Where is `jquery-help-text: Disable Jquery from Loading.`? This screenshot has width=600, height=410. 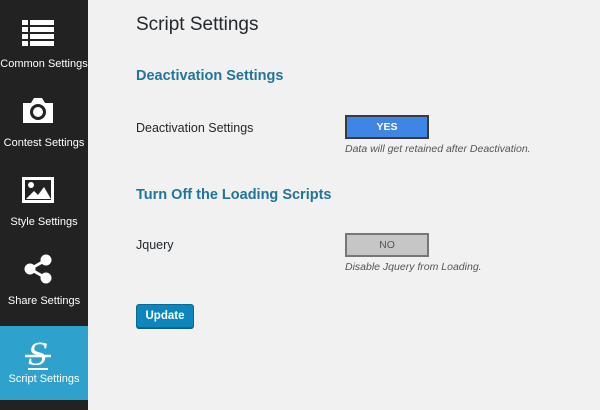 jquery-help-text: Disable Jquery from Loading. is located at coordinates (413, 267).